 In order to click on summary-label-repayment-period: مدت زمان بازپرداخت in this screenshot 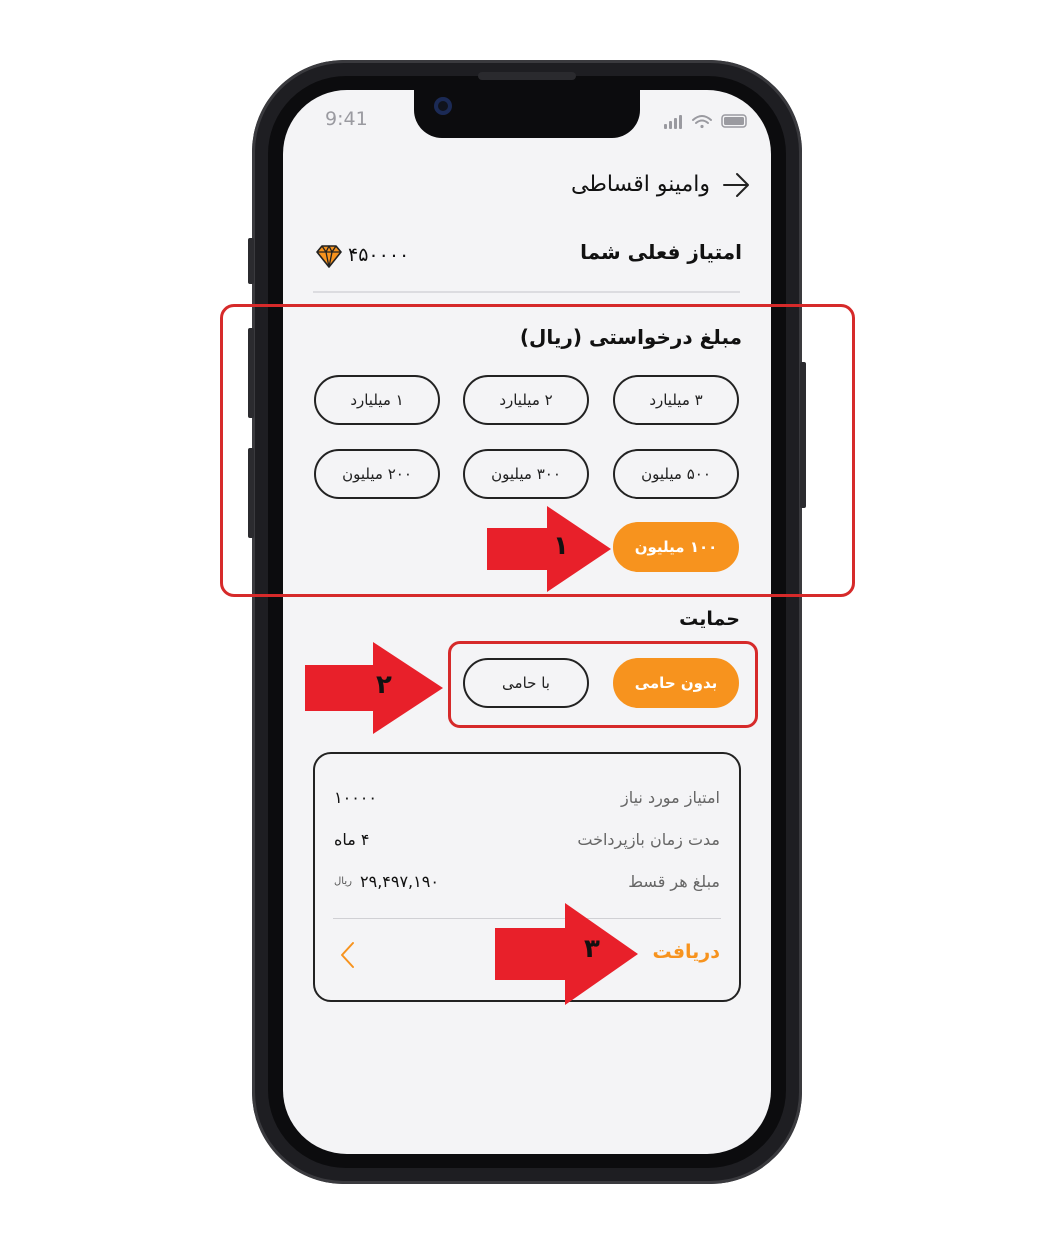, I will do `click(648, 839)`.